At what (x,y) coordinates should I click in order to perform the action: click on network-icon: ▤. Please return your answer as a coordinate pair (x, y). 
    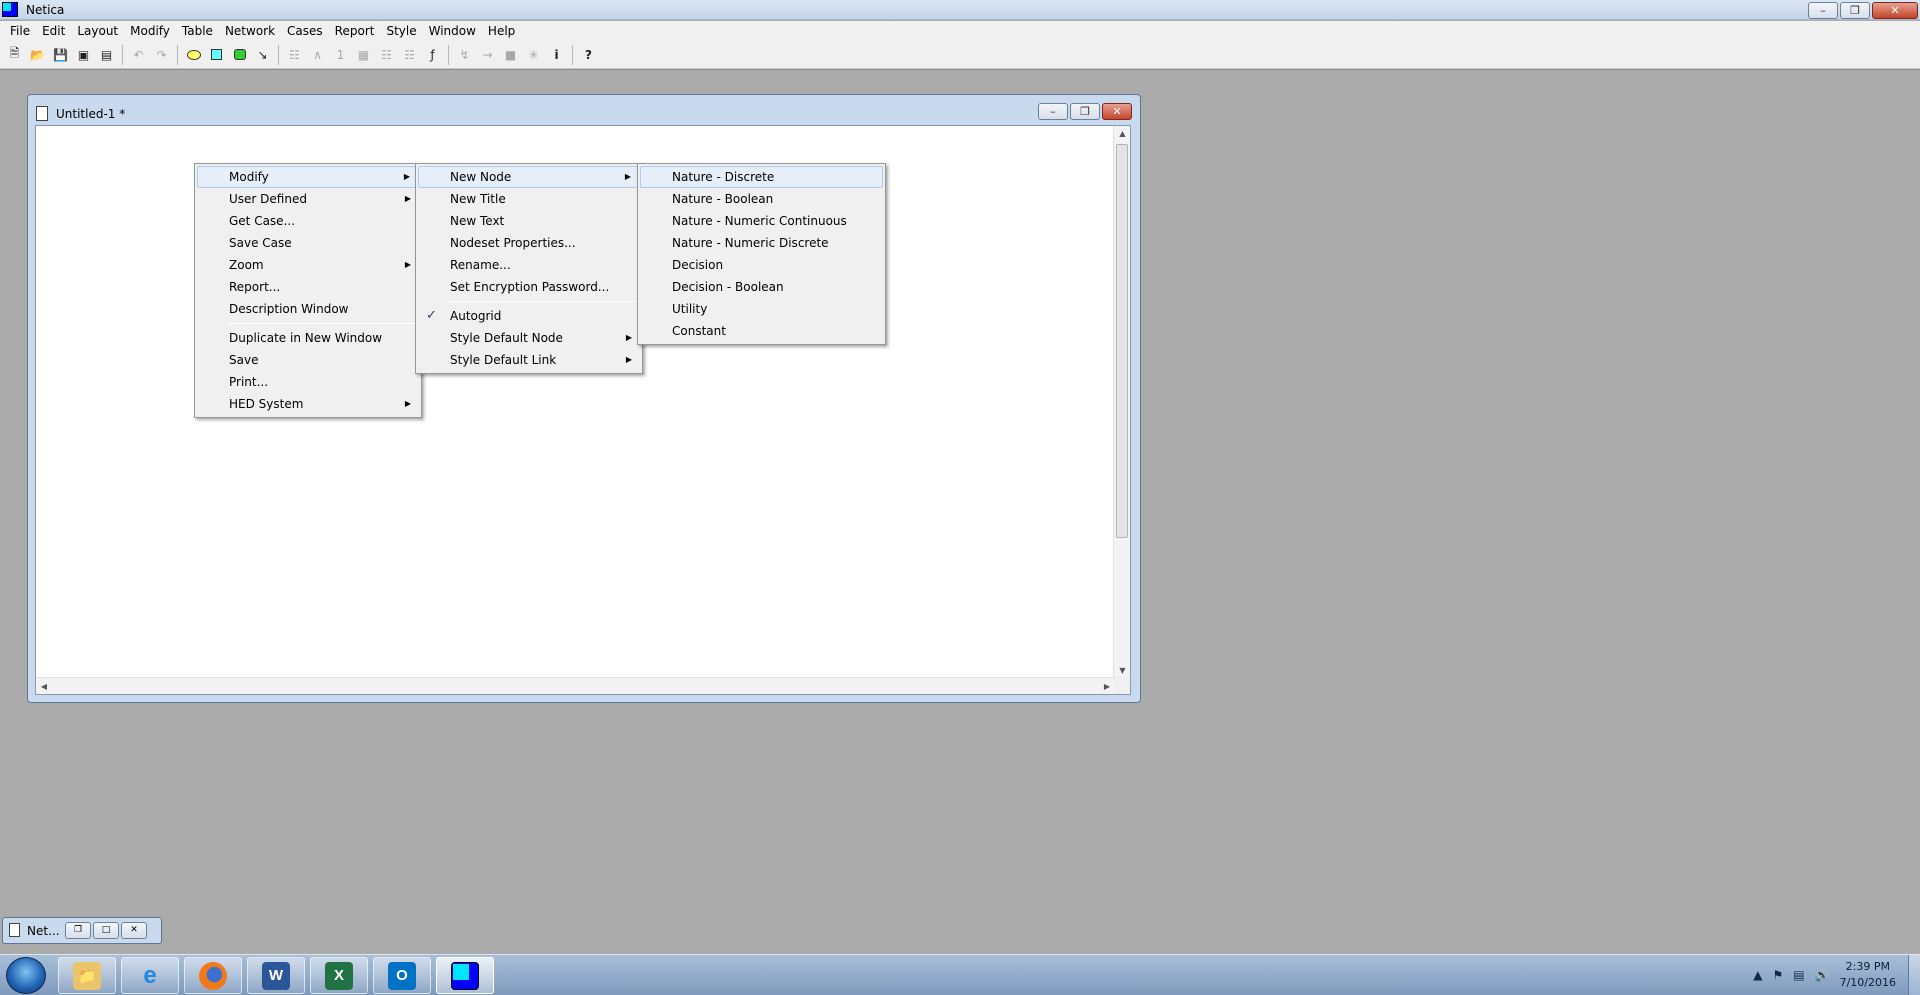
    Looking at the image, I should click on (1798, 975).